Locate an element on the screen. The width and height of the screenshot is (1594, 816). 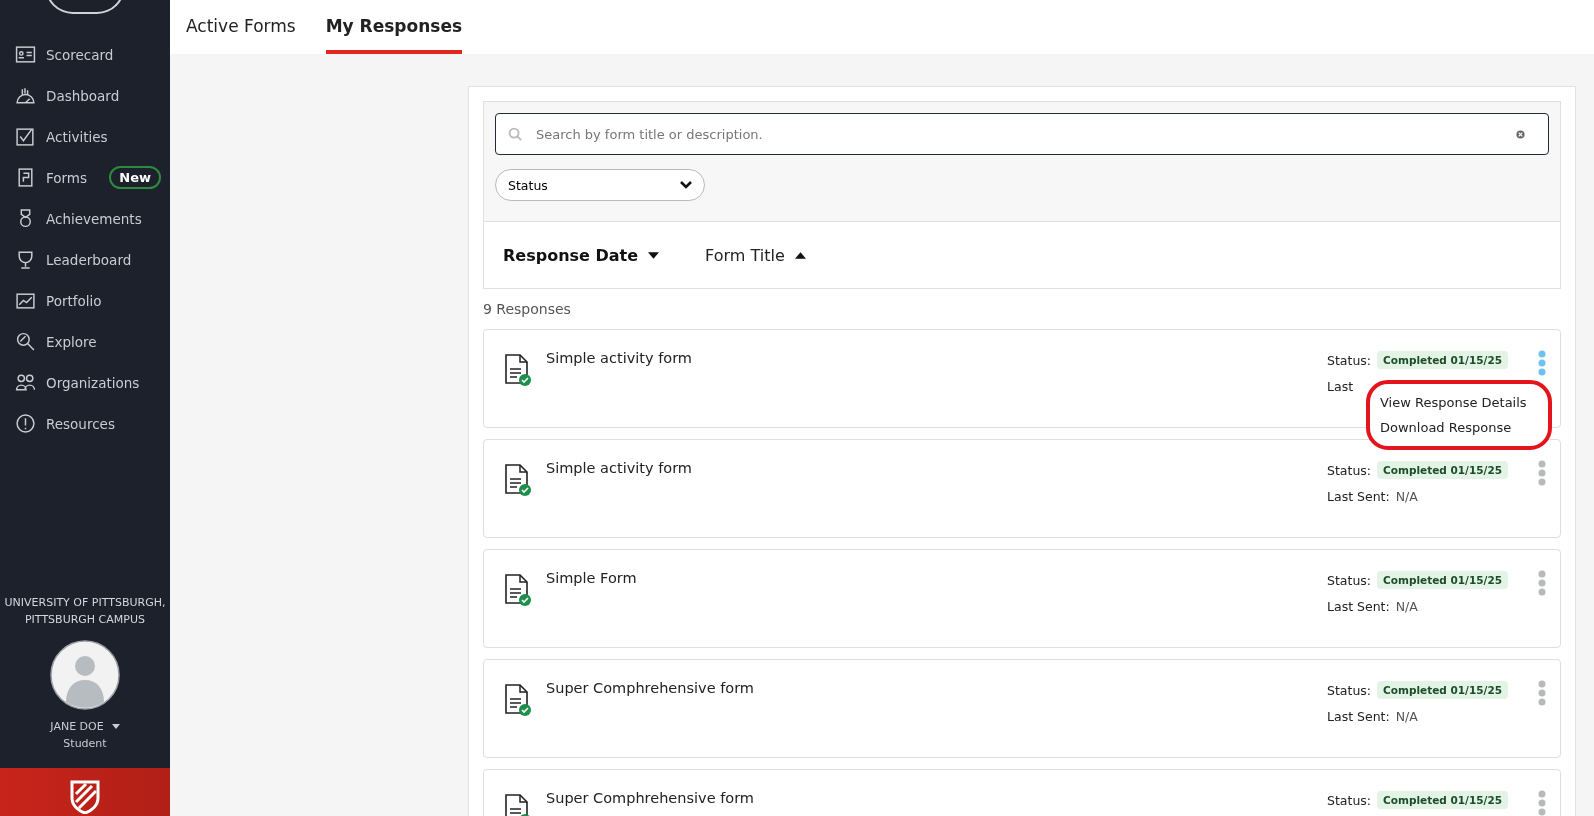
sidebar-item: Activities is located at coordinates (85, 136).